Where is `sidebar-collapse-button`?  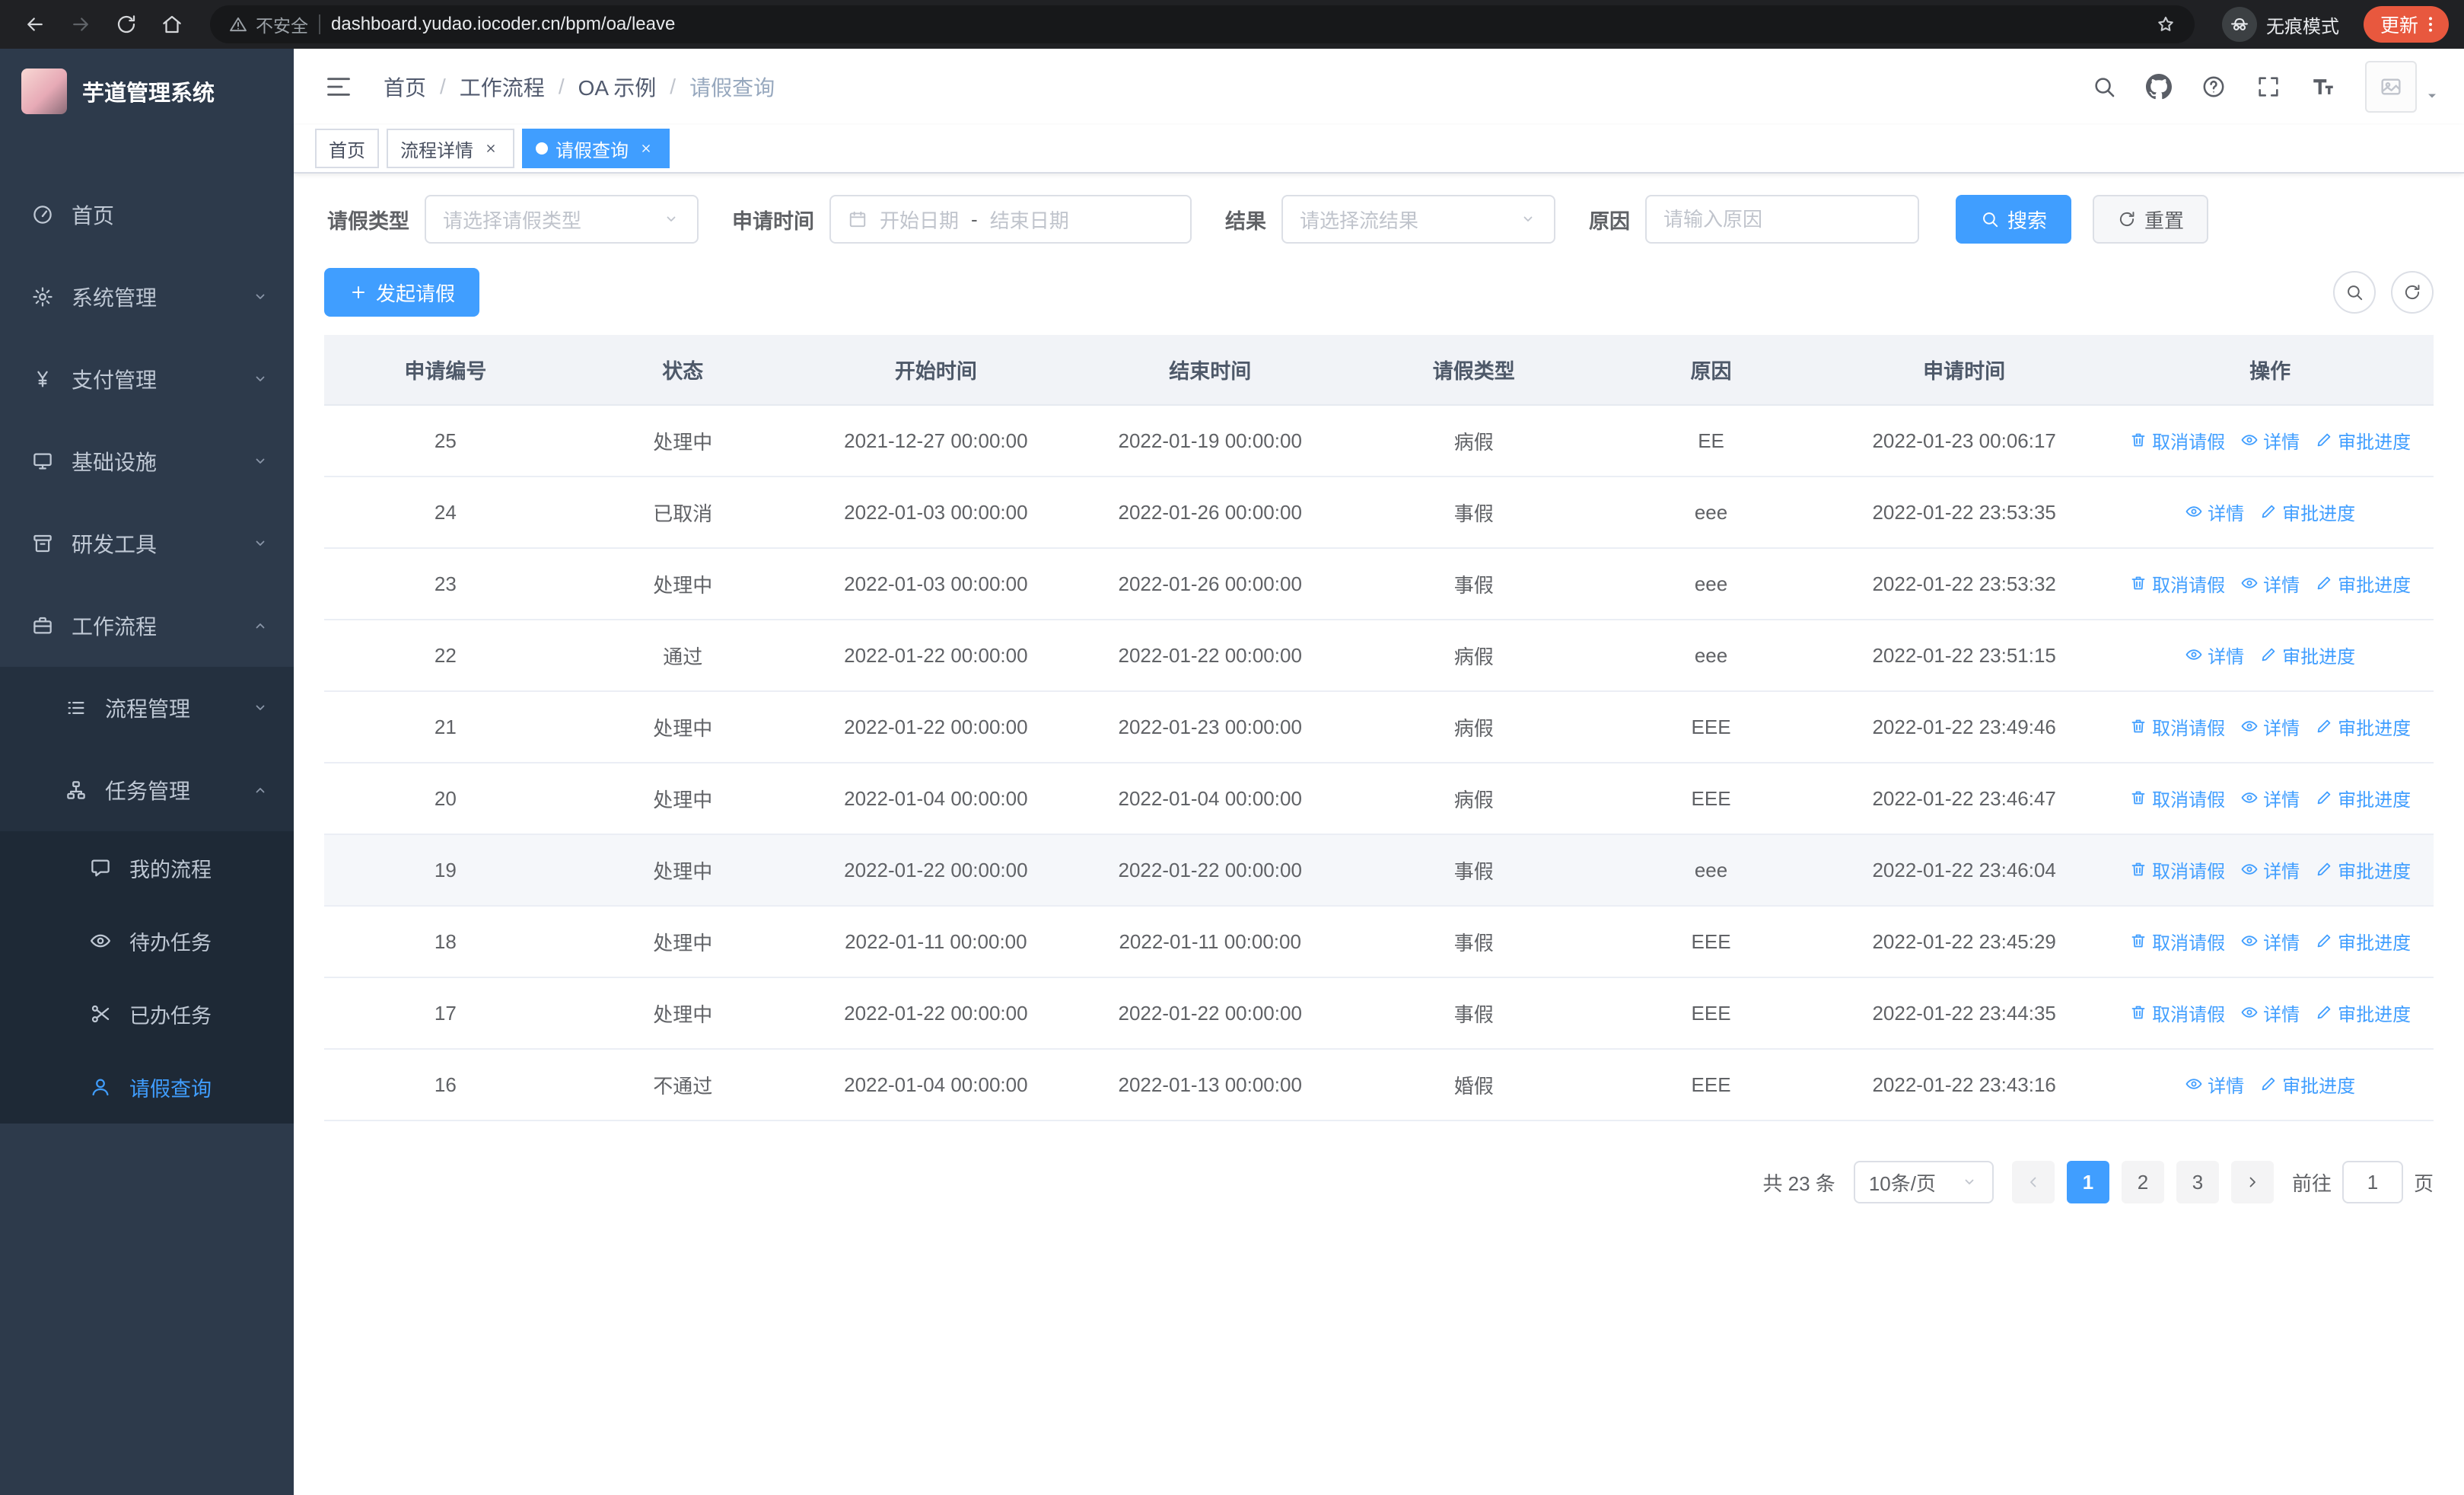
sidebar-collapse-button is located at coordinates (338, 87).